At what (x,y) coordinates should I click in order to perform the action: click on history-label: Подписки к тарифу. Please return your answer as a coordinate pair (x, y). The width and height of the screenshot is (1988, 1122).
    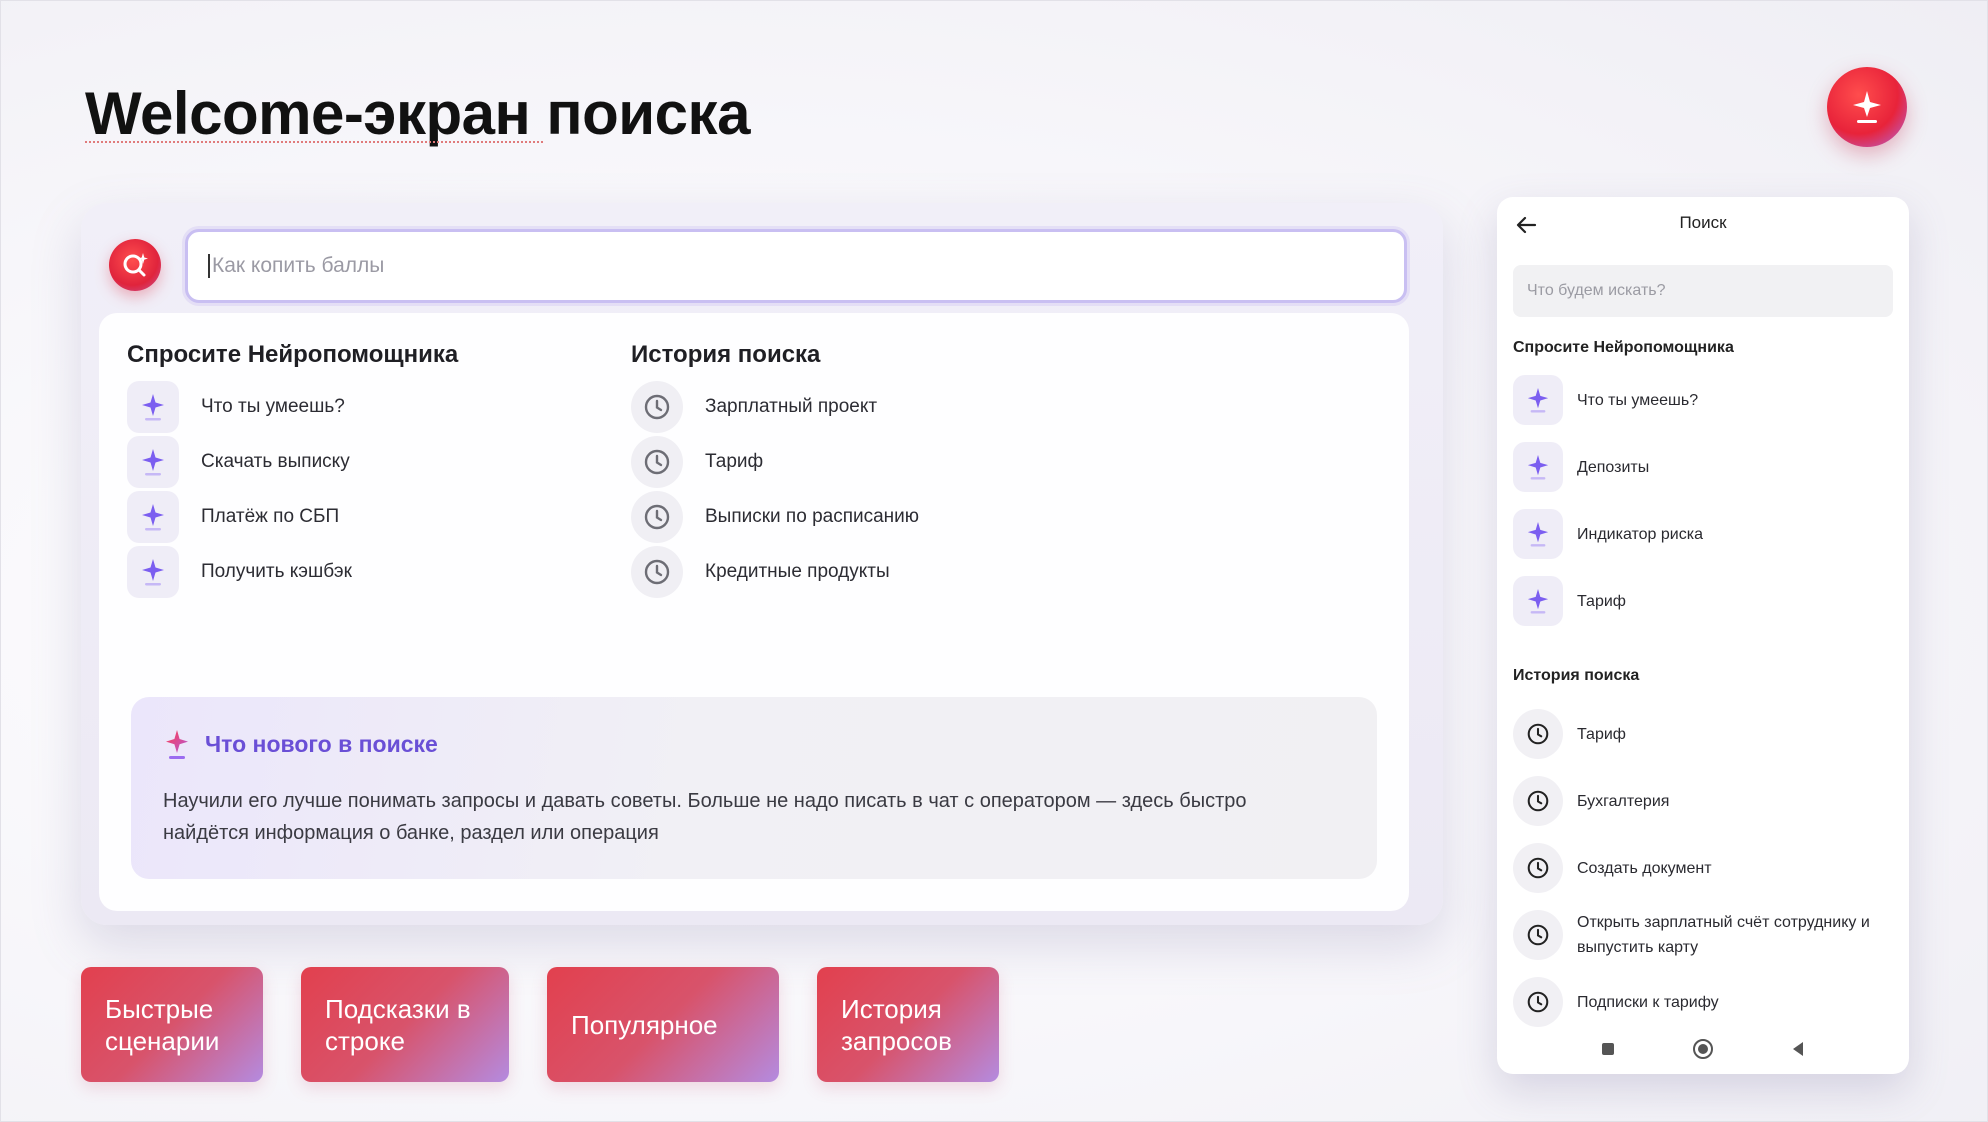
    Looking at the image, I should click on (1648, 1002).